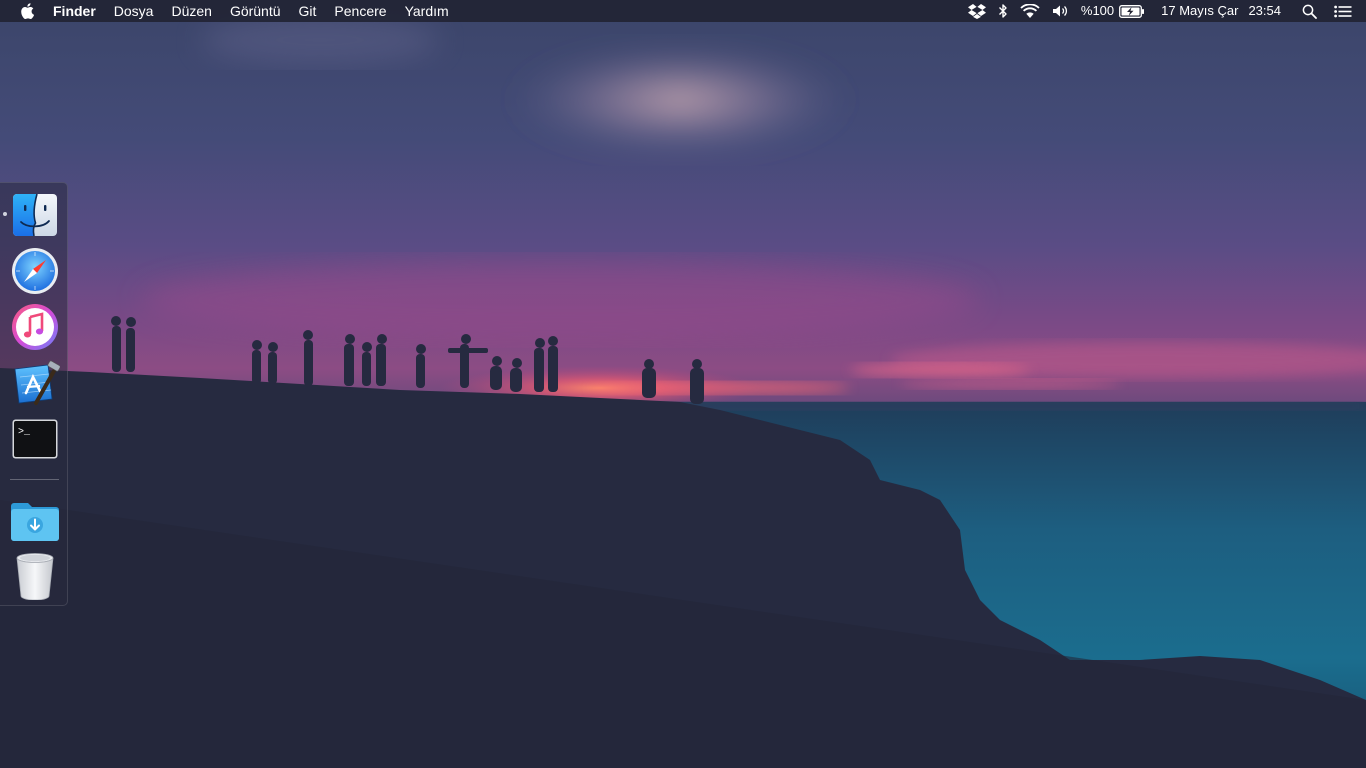 The width and height of the screenshot is (1366, 768). What do you see at coordinates (977, 11) in the screenshot?
I see `dropbox-icon` at bounding box center [977, 11].